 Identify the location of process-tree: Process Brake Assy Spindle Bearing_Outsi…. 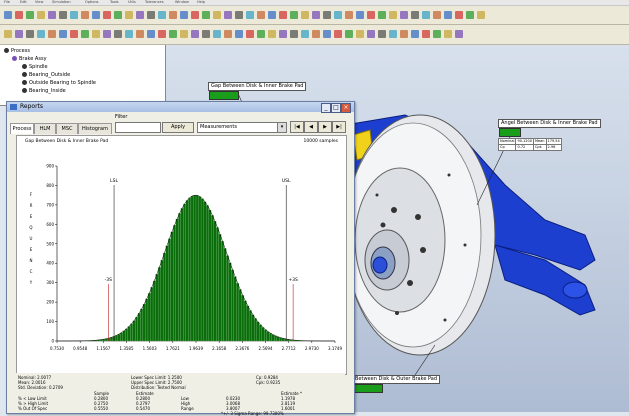
(83, 75).